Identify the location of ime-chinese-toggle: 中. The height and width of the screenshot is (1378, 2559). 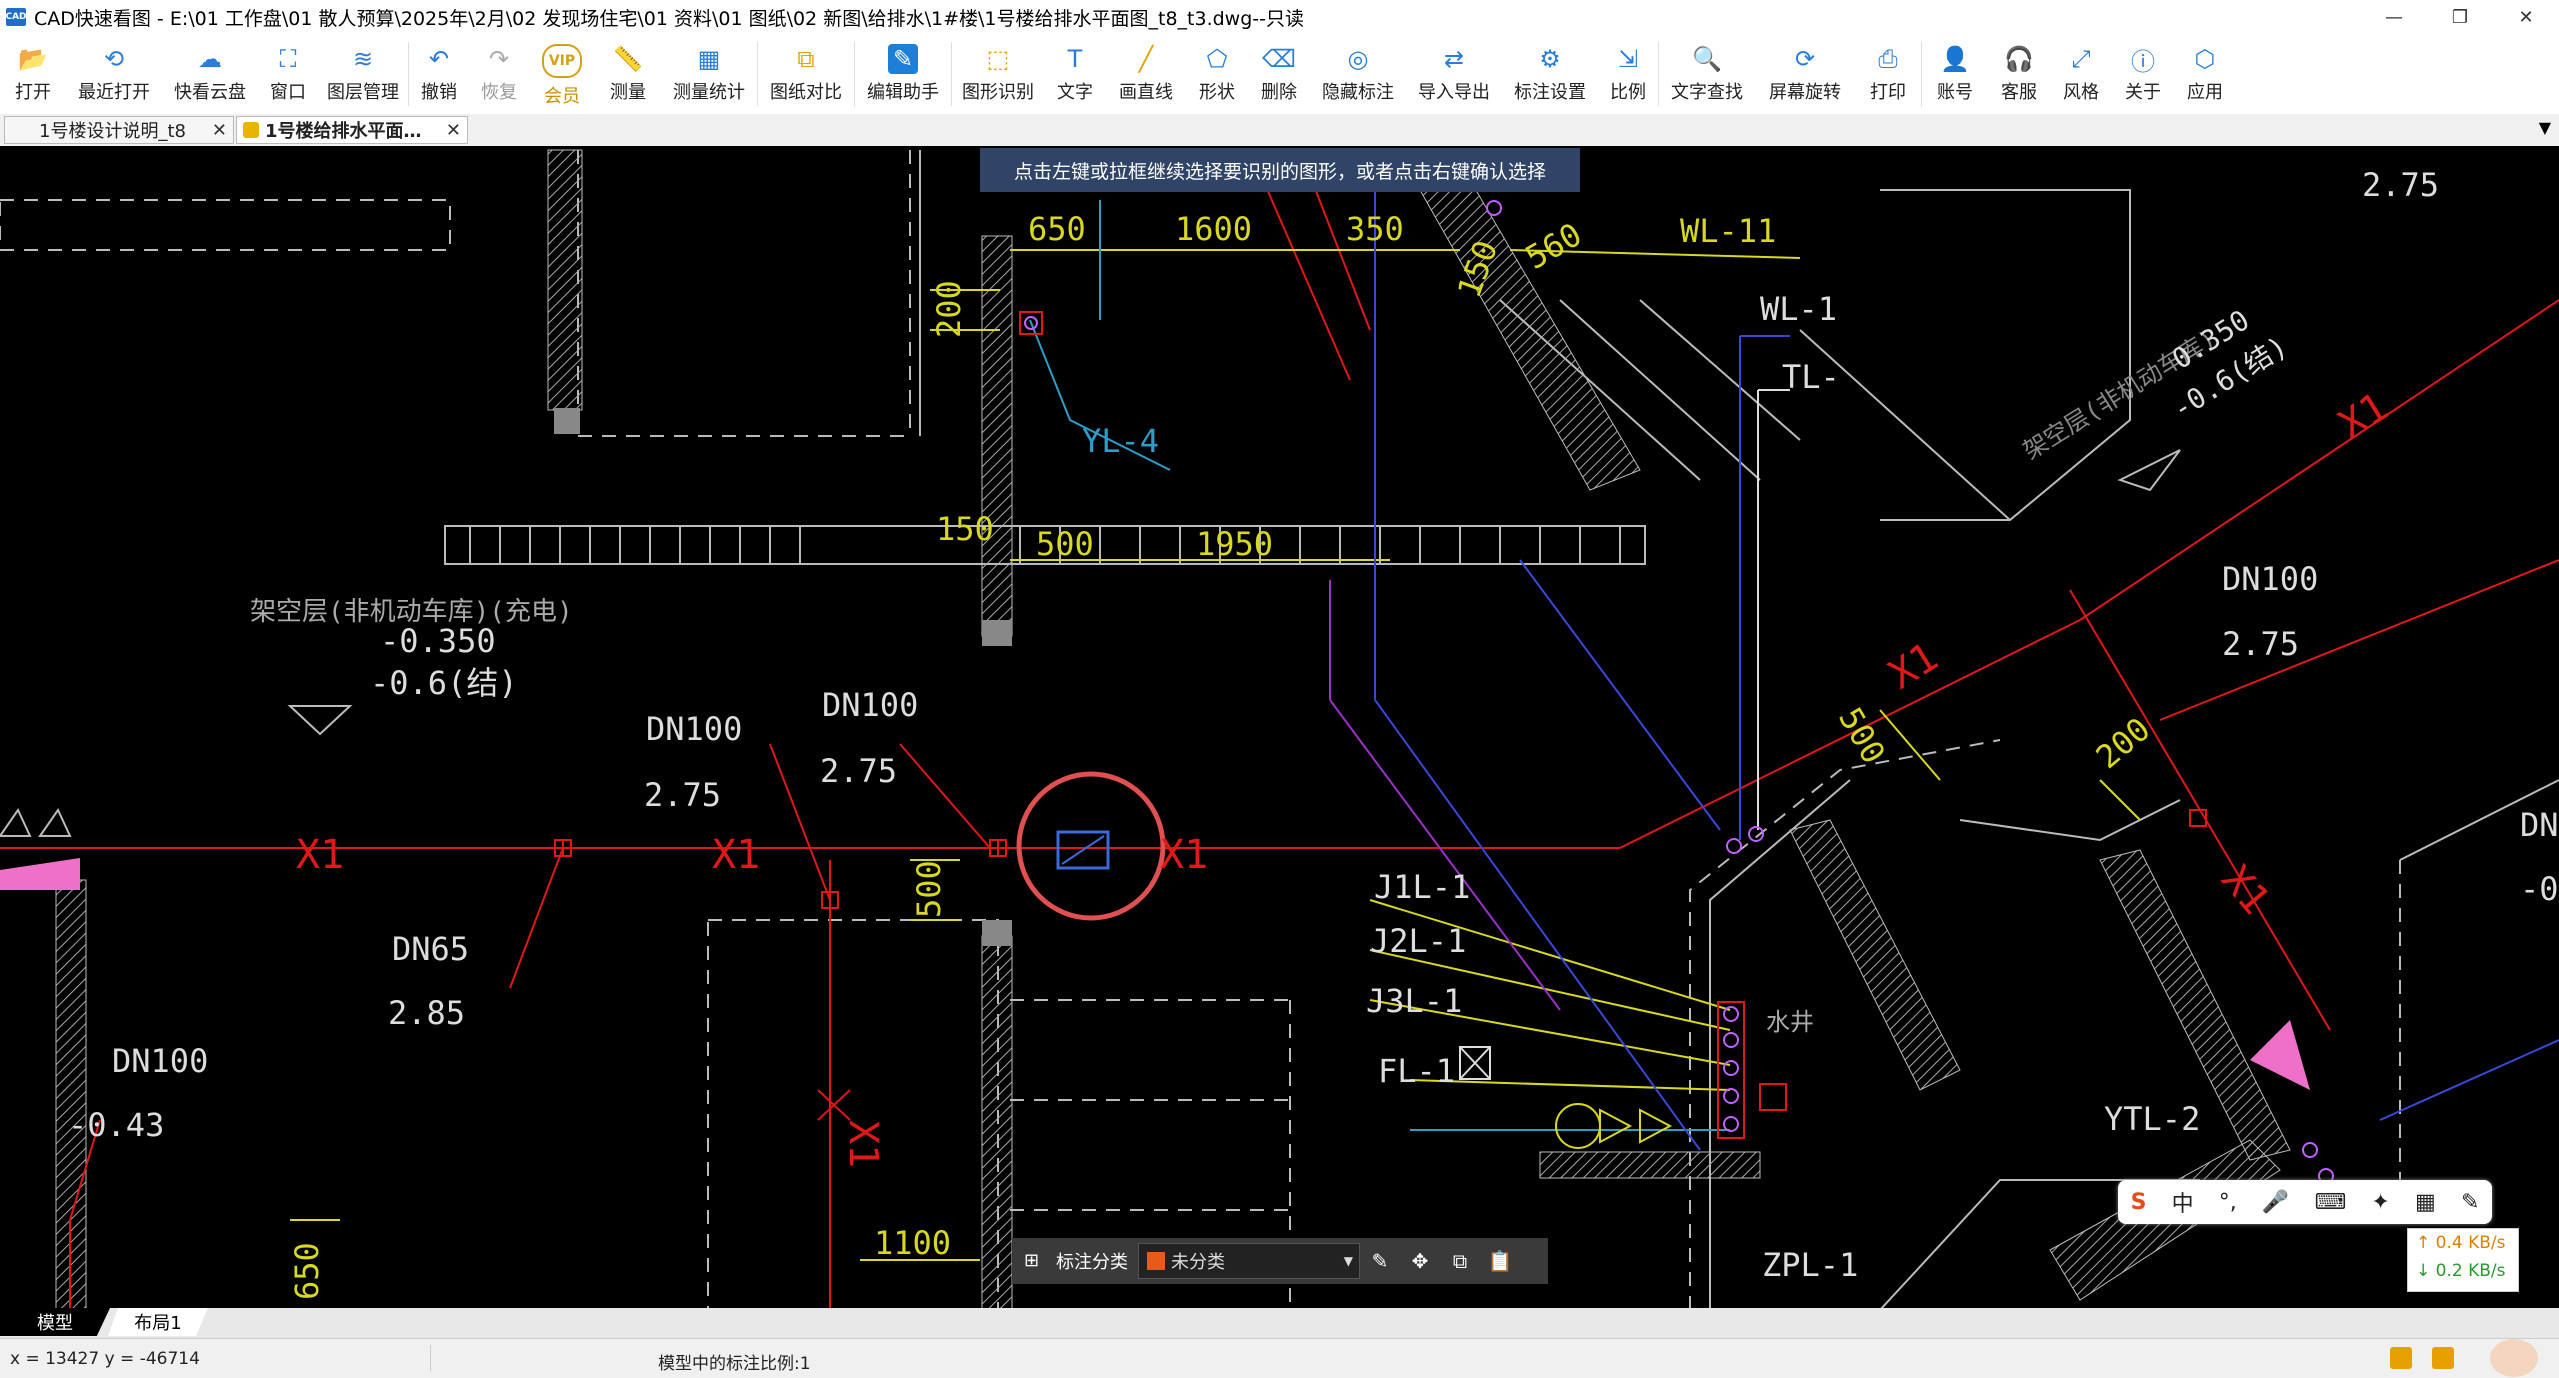
(2183, 1202).